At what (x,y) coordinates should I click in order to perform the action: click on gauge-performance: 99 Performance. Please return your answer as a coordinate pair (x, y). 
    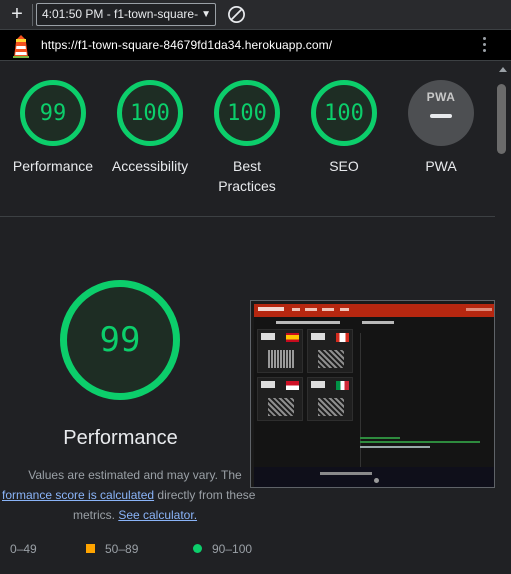
    Looking at the image, I should click on (53, 128).